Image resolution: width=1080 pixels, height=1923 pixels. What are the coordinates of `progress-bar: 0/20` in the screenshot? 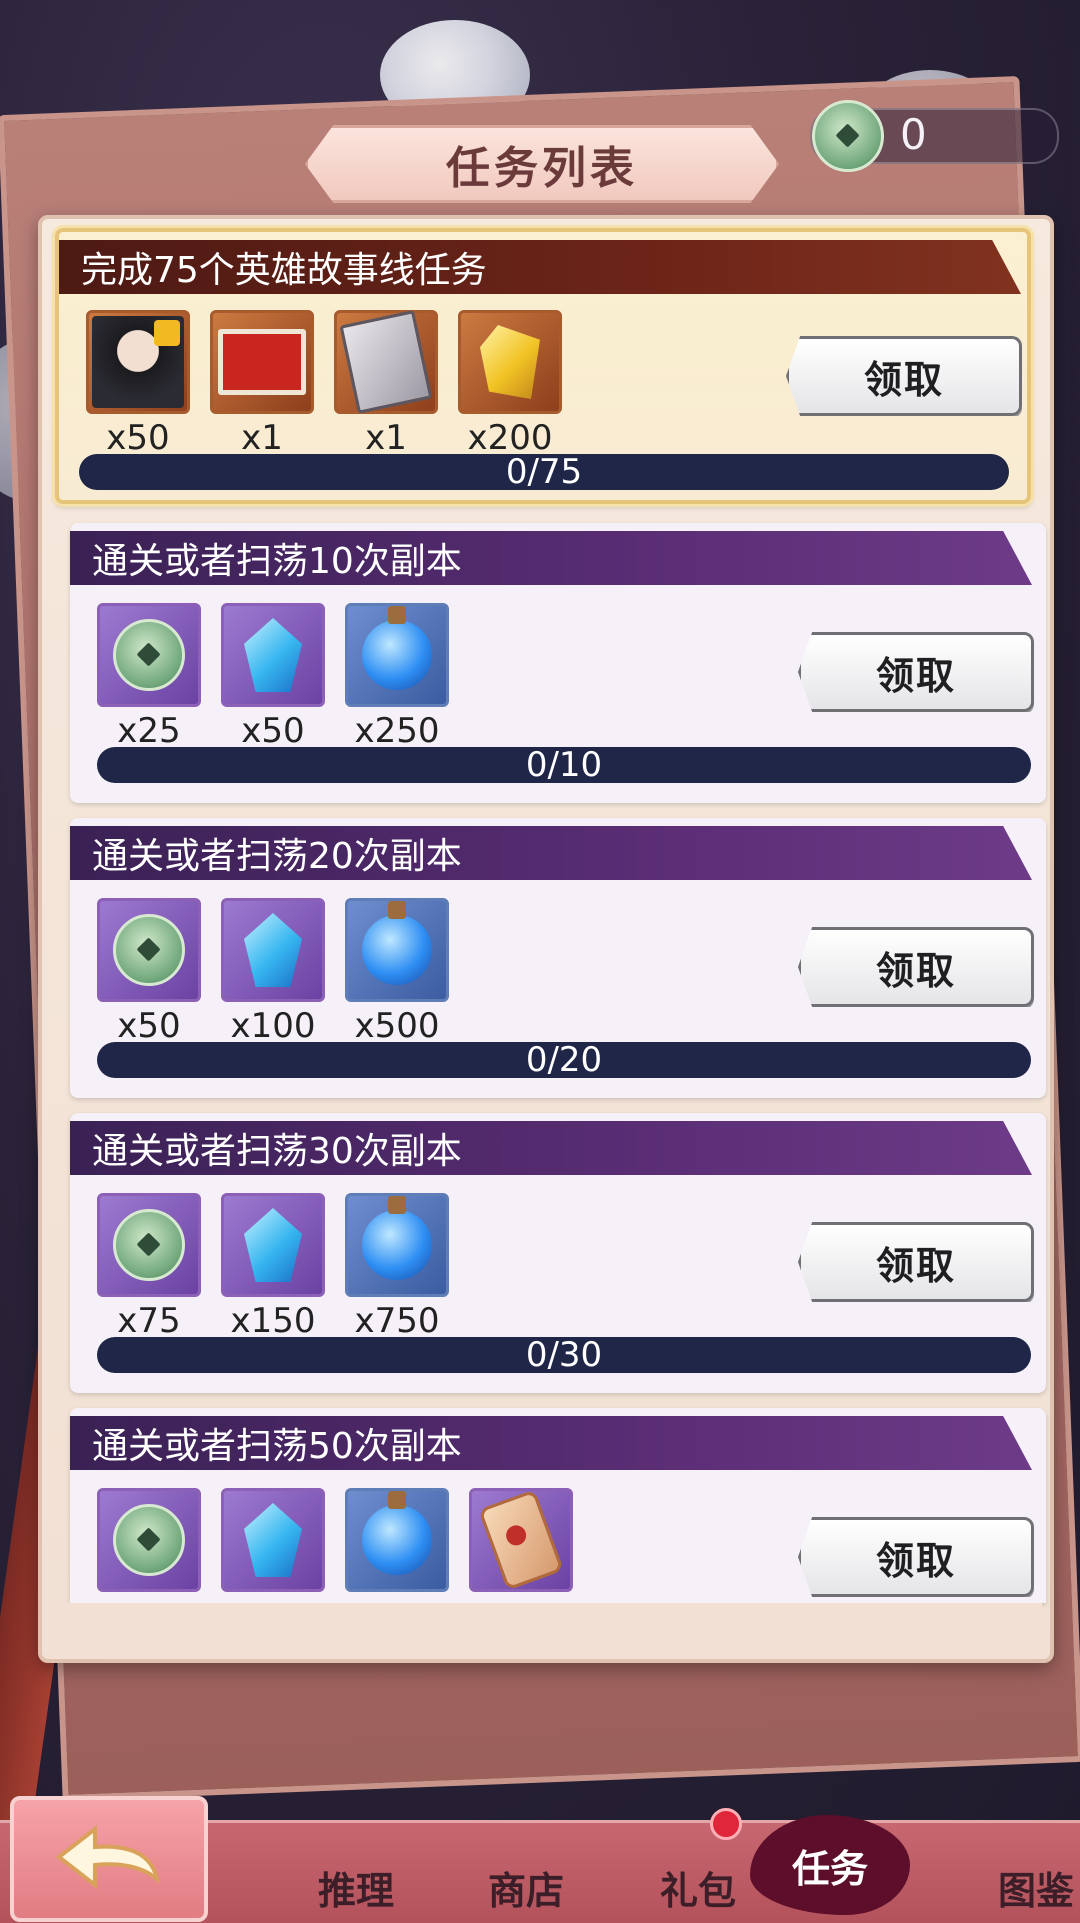 It's located at (564, 1060).